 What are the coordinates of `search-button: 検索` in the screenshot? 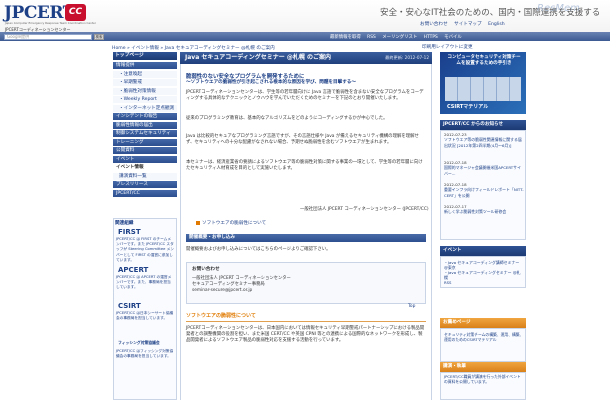 It's located at (99, 37).